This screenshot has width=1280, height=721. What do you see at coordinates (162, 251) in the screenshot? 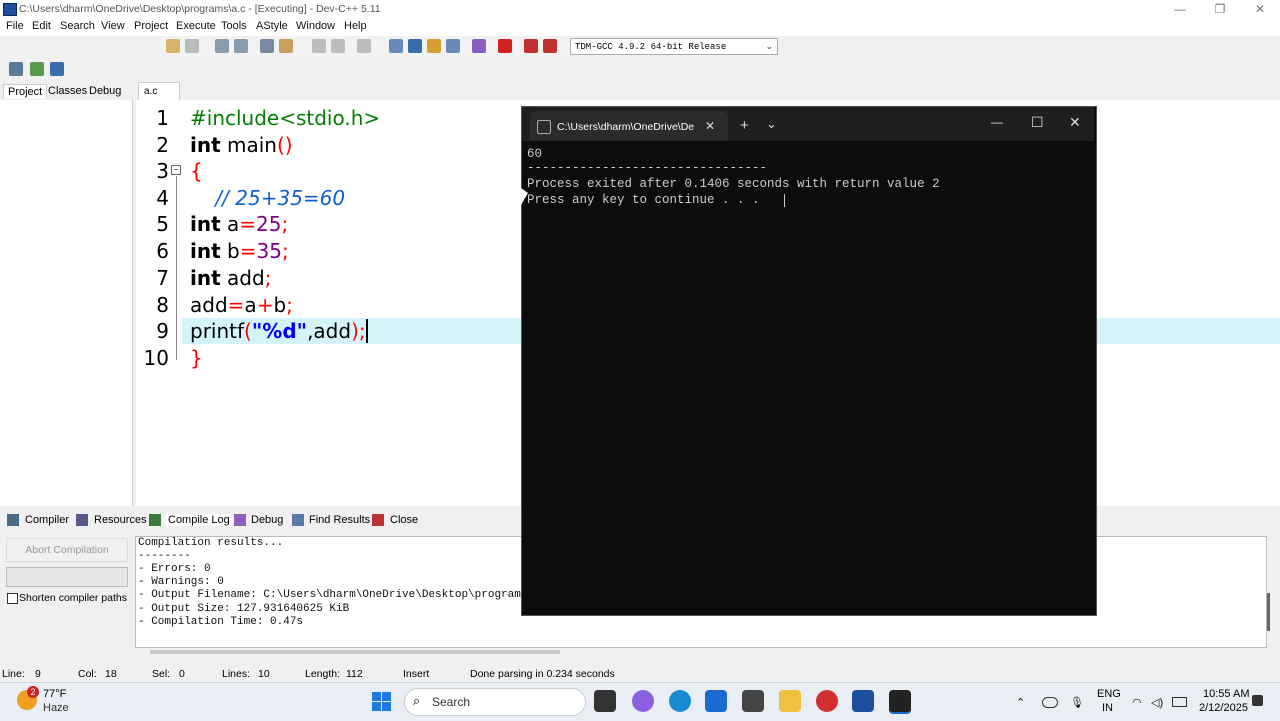
I see `line-number: 6` at bounding box center [162, 251].